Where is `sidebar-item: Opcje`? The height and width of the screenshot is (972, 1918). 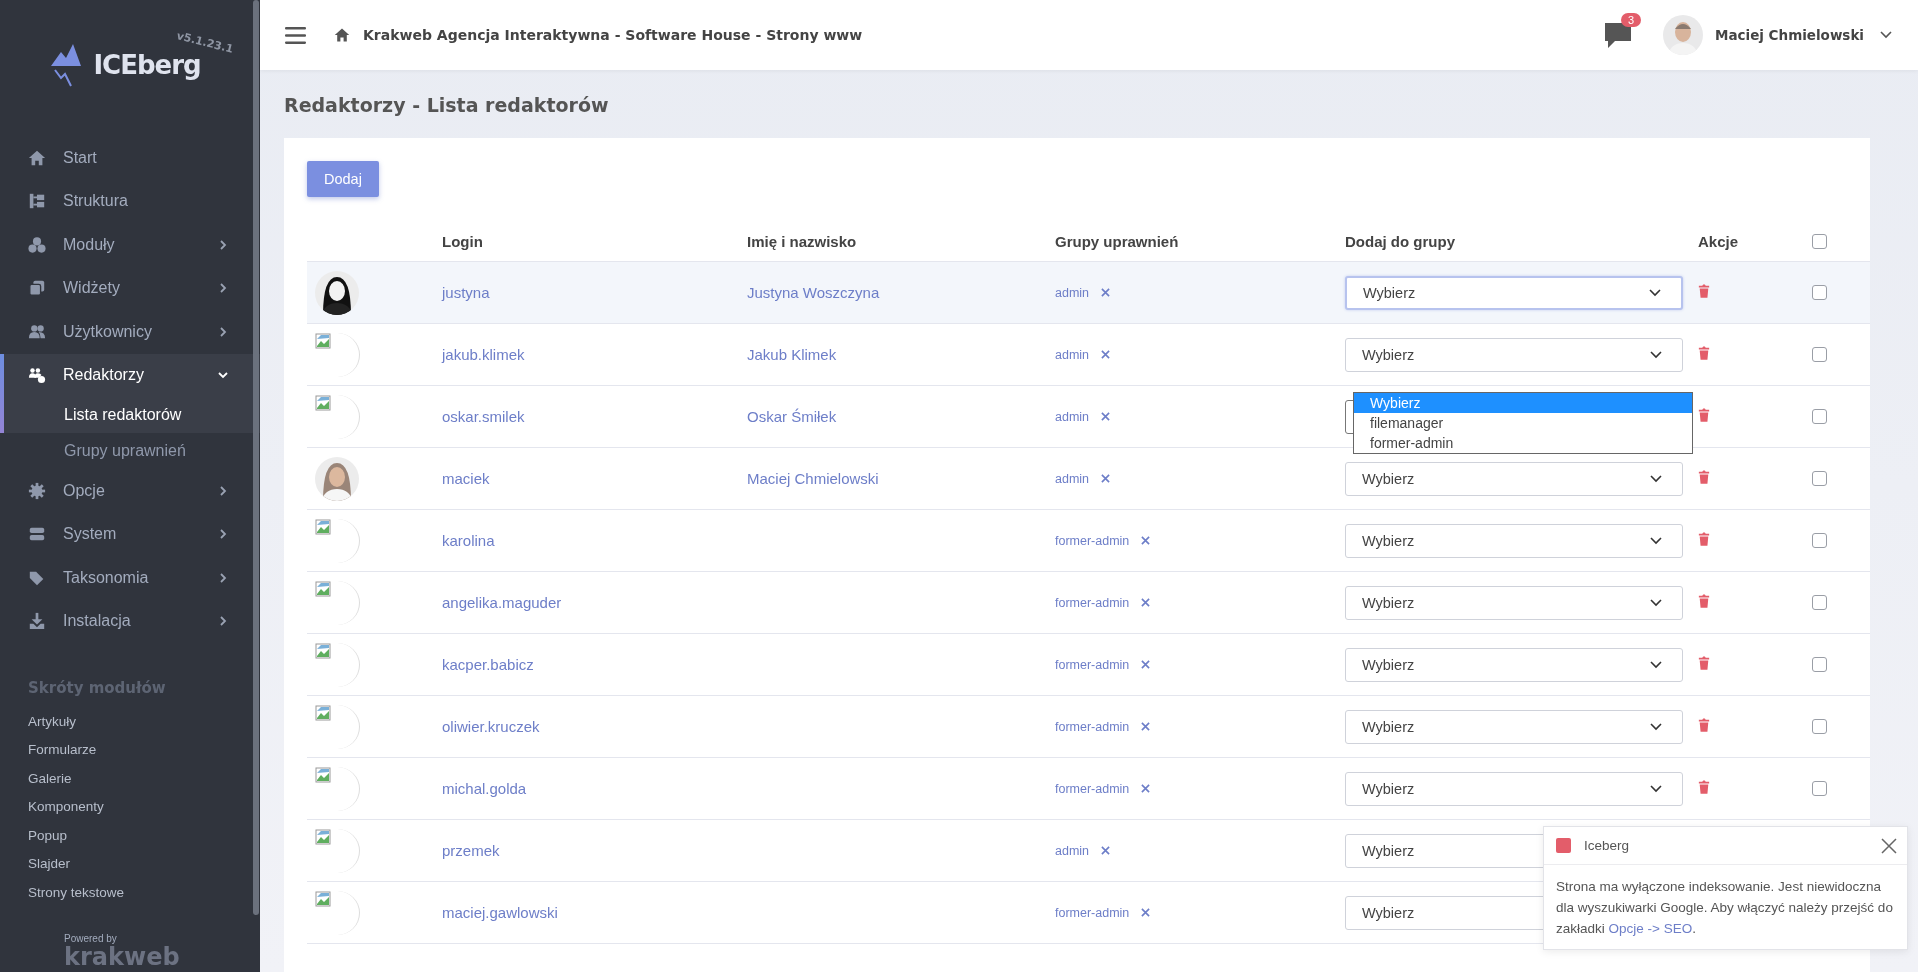
sidebar-item: Opcje is located at coordinates (130, 491).